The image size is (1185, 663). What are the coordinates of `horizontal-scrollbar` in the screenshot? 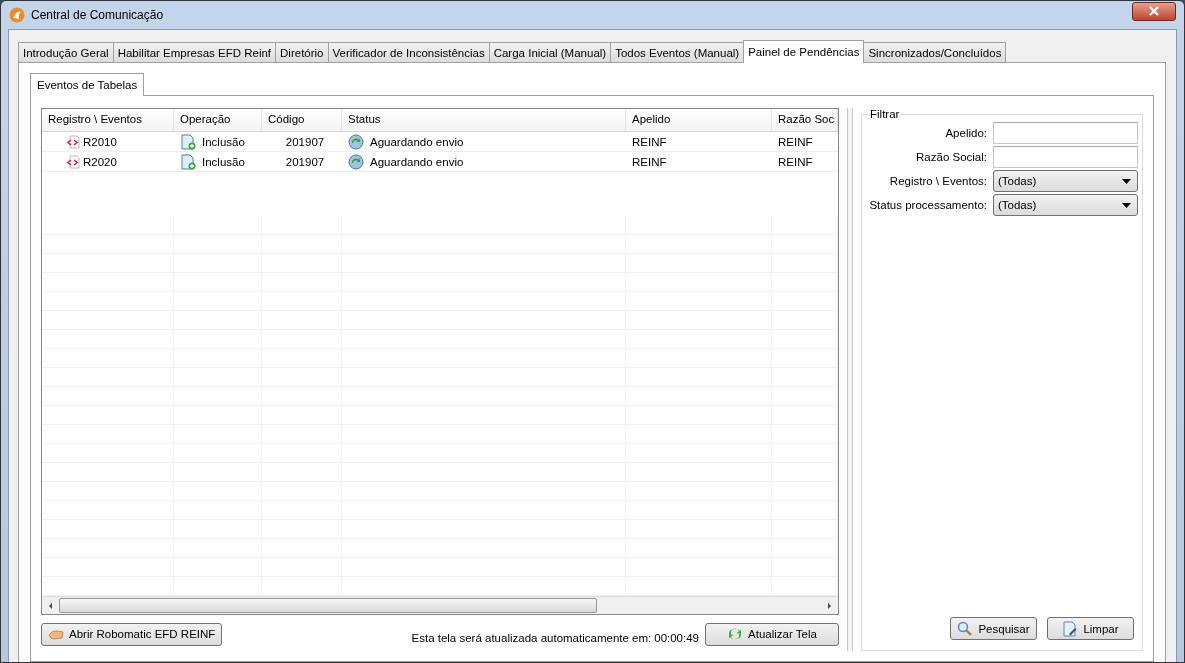 It's located at (440, 605).